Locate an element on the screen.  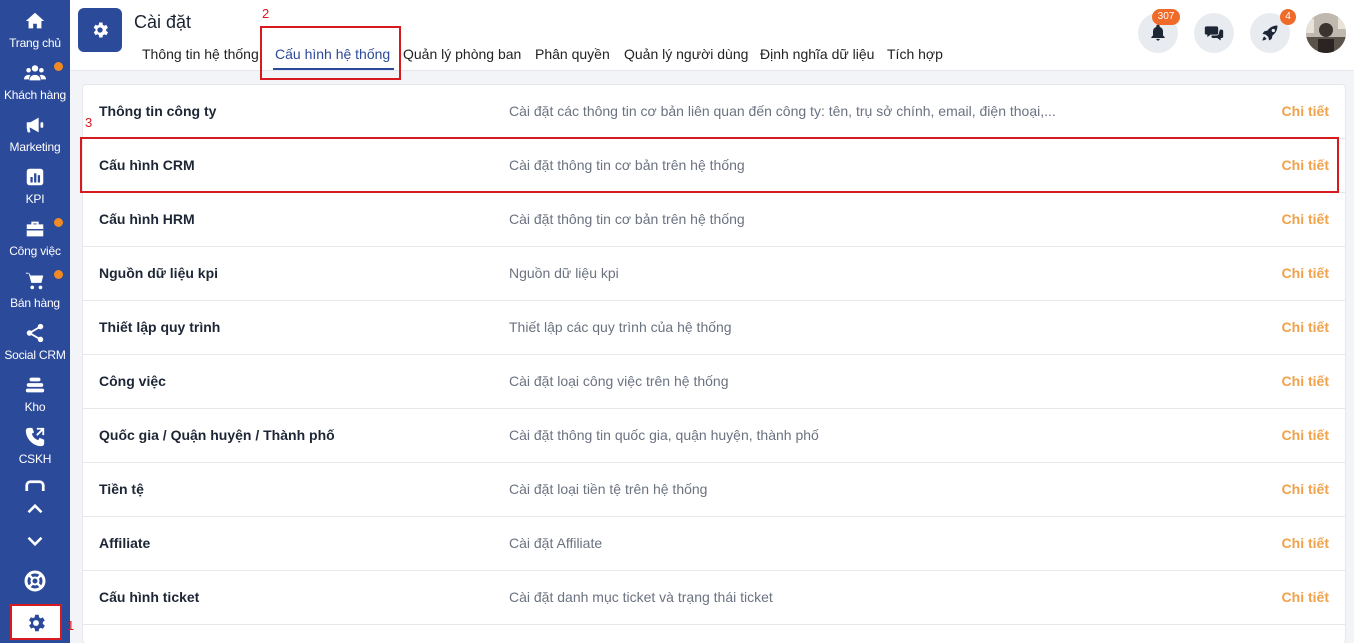
sidebar-item-sales: Bán hàng is located at coordinates (35, 290).